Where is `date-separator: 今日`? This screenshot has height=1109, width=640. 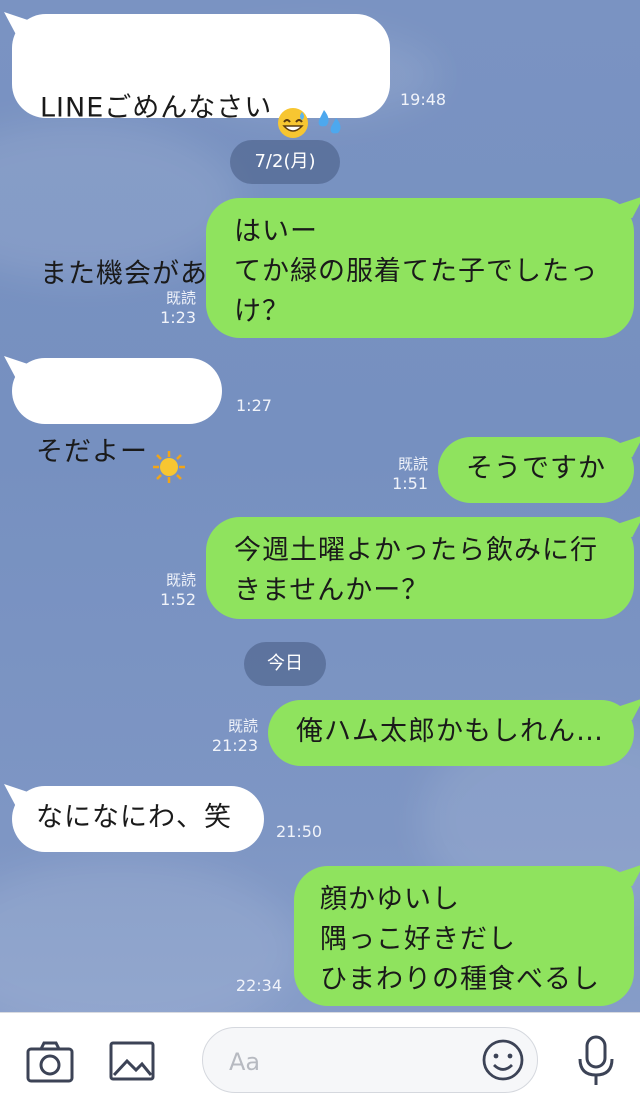
date-separator: 今日 is located at coordinates (285, 664).